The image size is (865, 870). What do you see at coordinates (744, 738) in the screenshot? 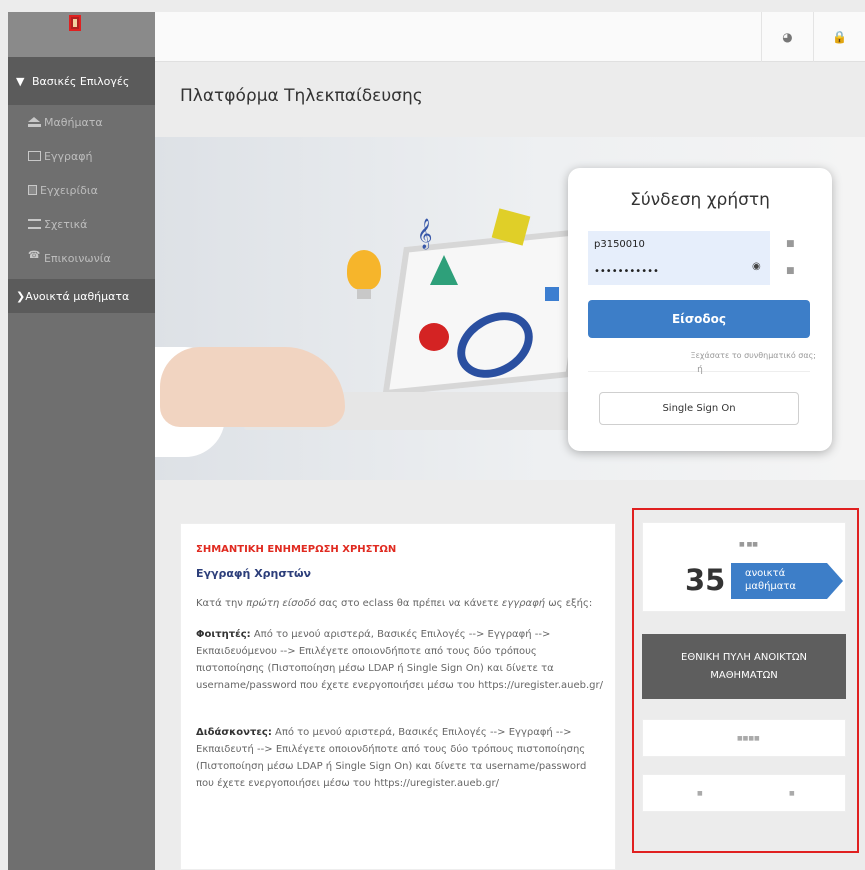
I see `placeholder-box: ■■■■` at bounding box center [744, 738].